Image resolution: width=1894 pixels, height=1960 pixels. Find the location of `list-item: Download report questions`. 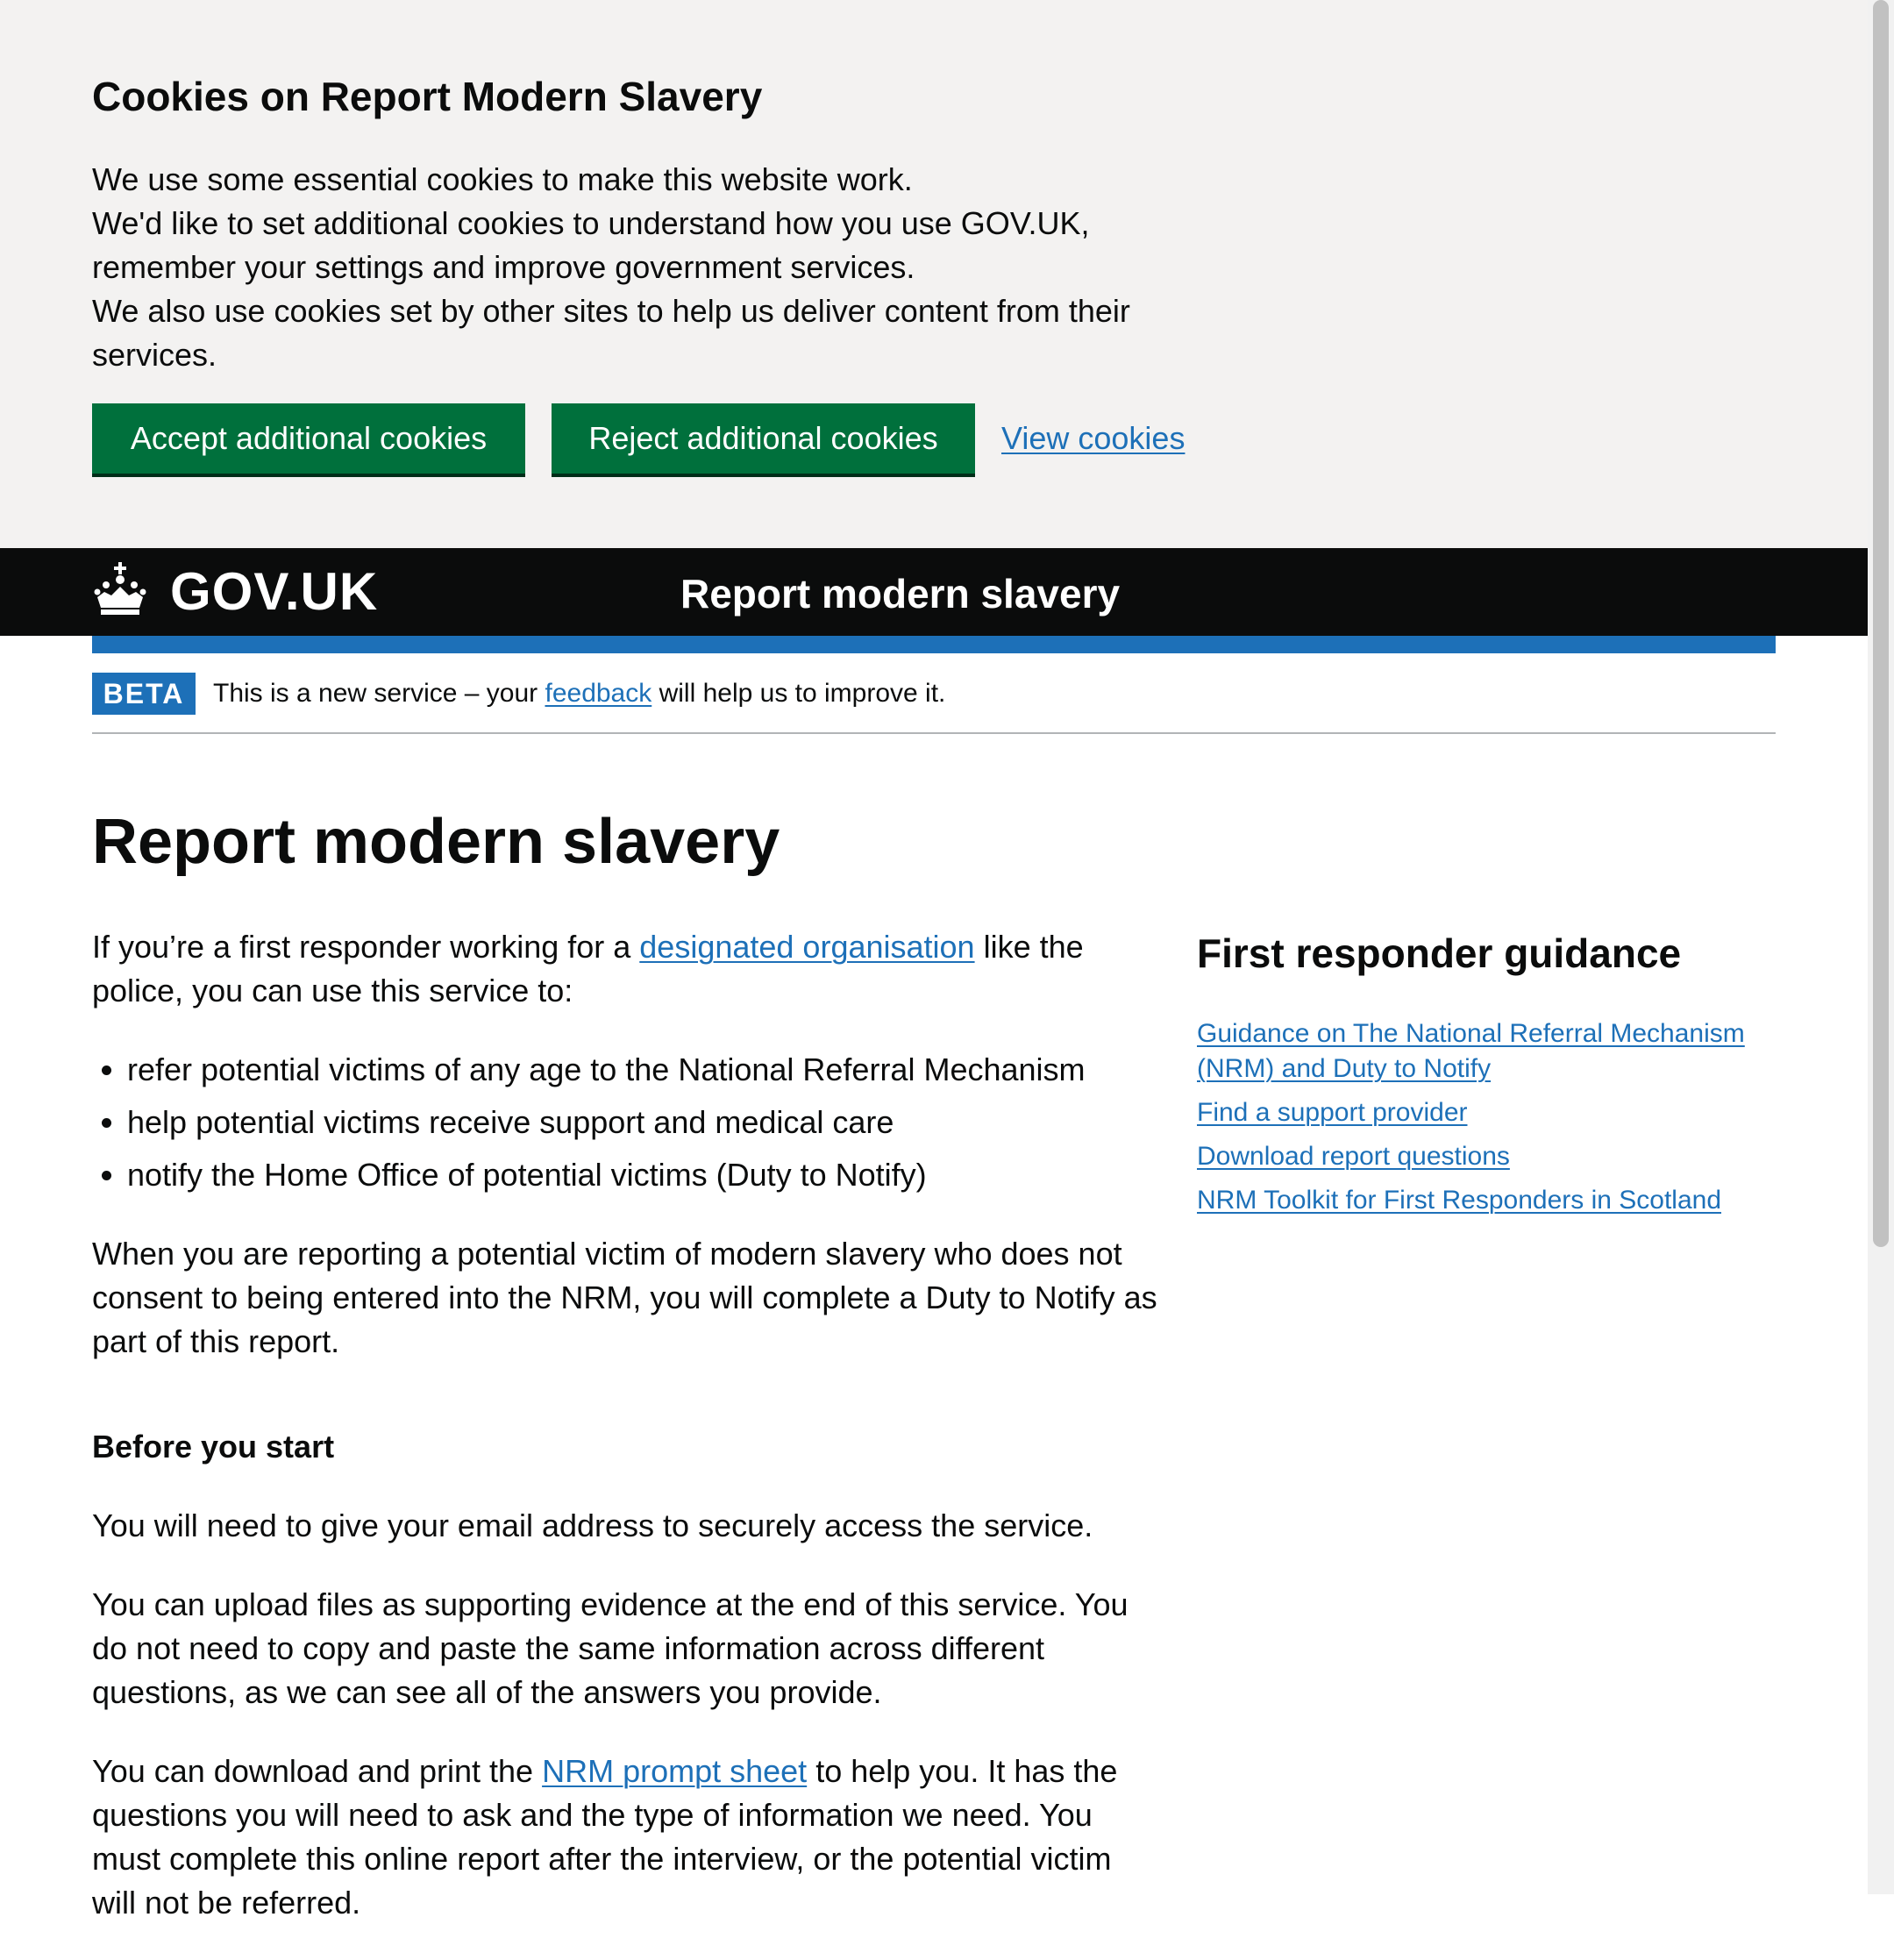

list-item: Download report questions is located at coordinates (1478, 1157).